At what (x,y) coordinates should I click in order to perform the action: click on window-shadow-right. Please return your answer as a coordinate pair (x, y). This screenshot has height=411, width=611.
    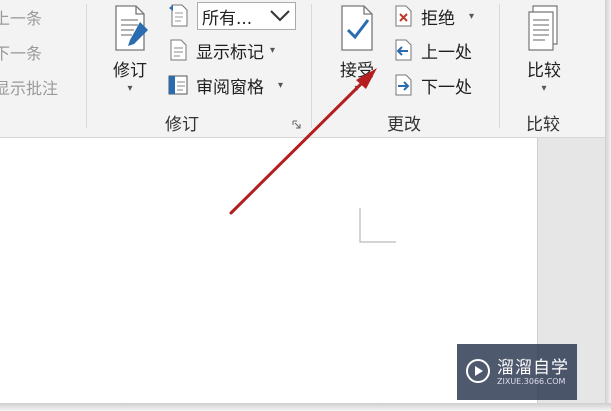
    Looking at the image, I should click on (608, 205).